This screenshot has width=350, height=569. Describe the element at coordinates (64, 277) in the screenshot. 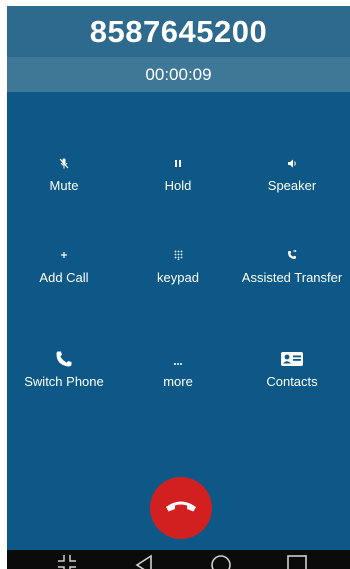

I see `add-call-label: Add Call` at that location.